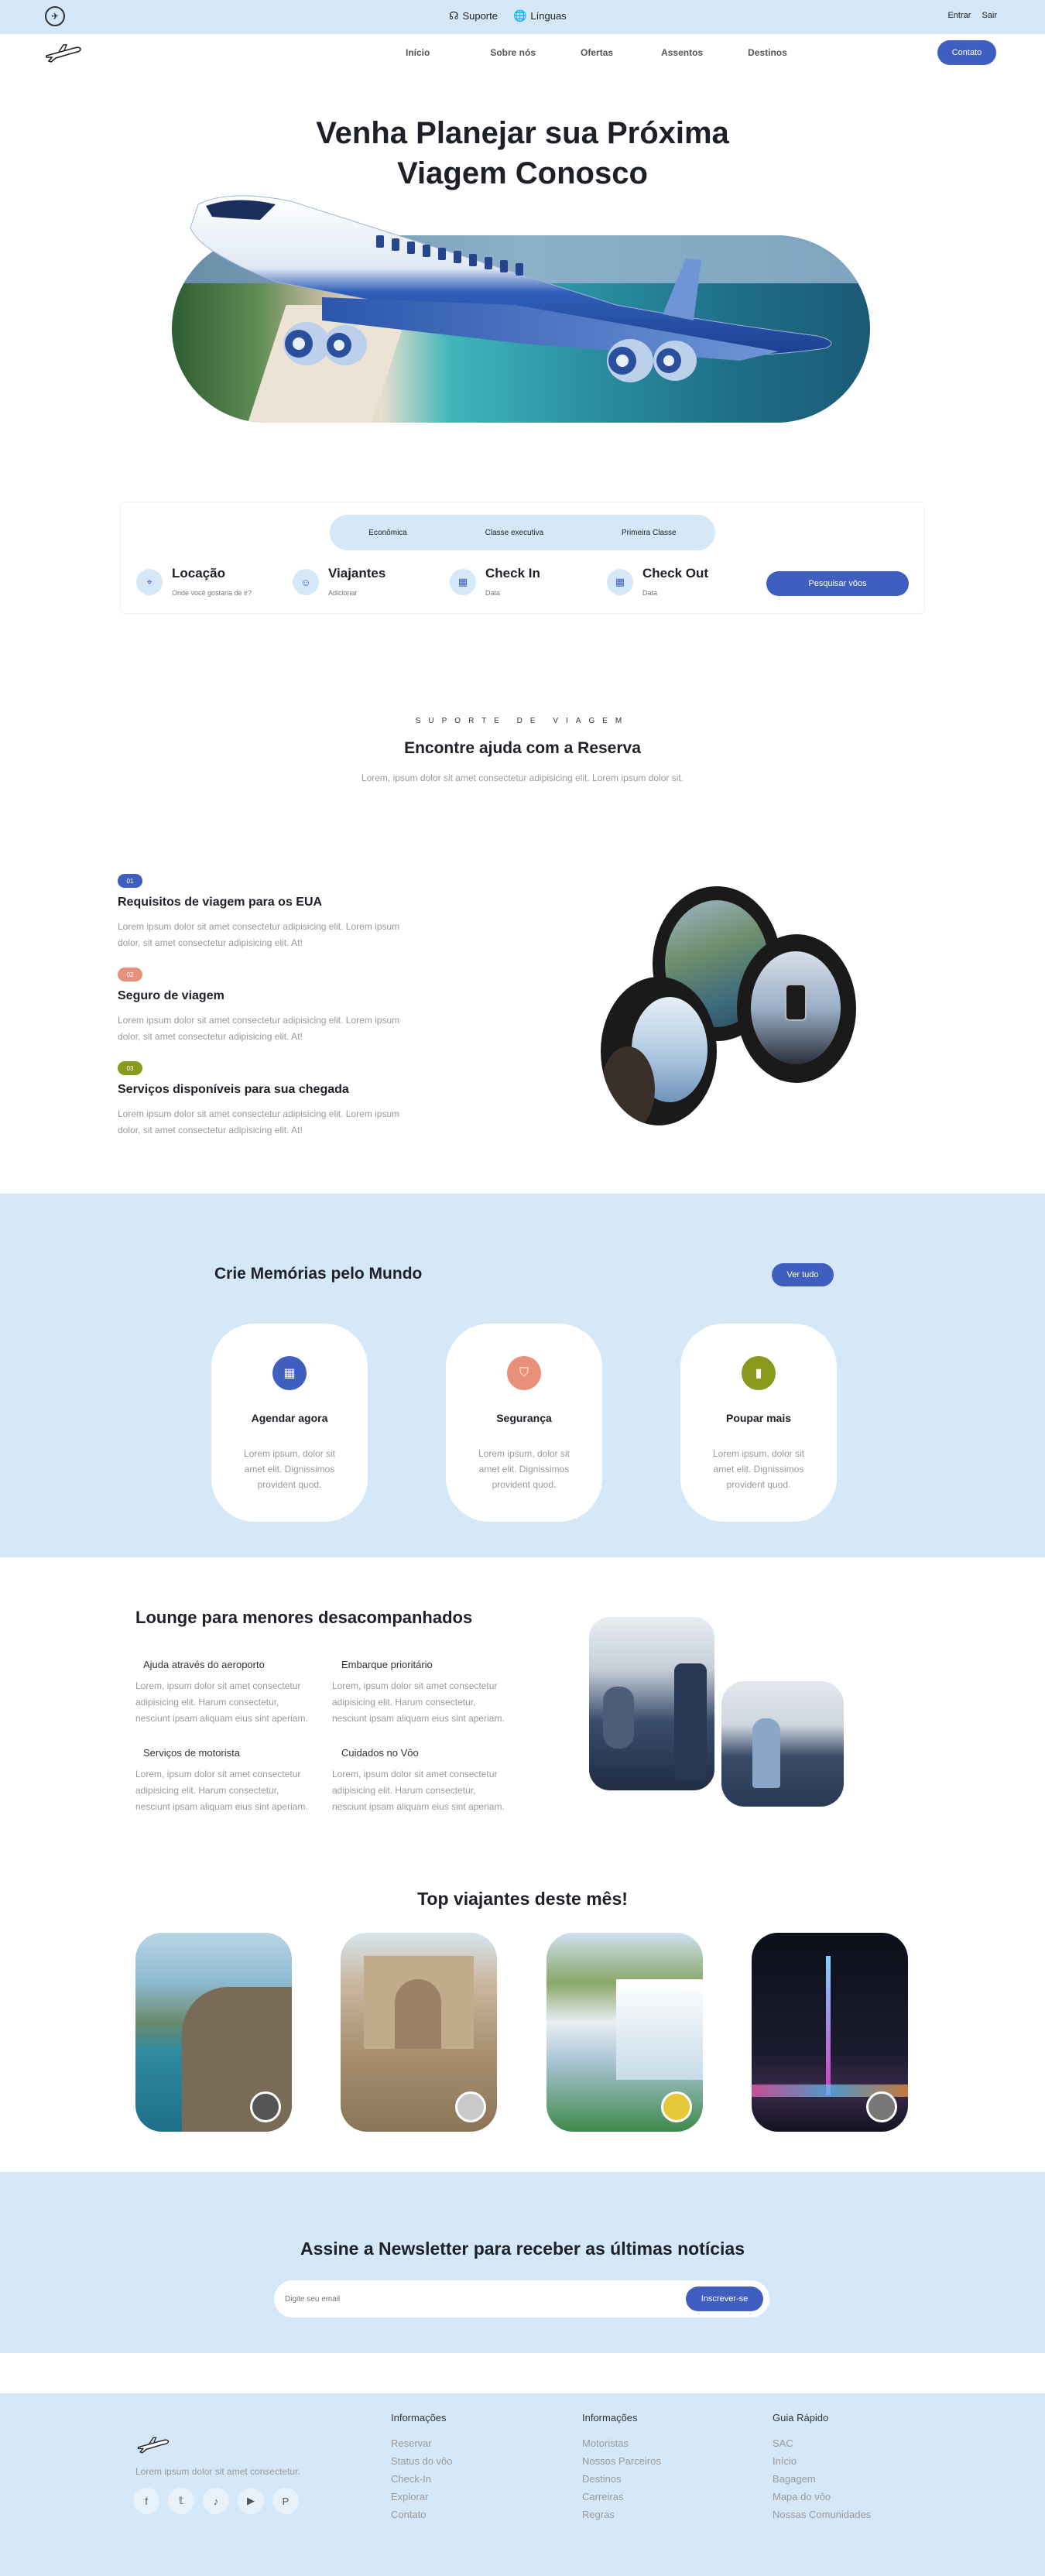  I want to click on traveler-card-coast, so click(213, 2033).